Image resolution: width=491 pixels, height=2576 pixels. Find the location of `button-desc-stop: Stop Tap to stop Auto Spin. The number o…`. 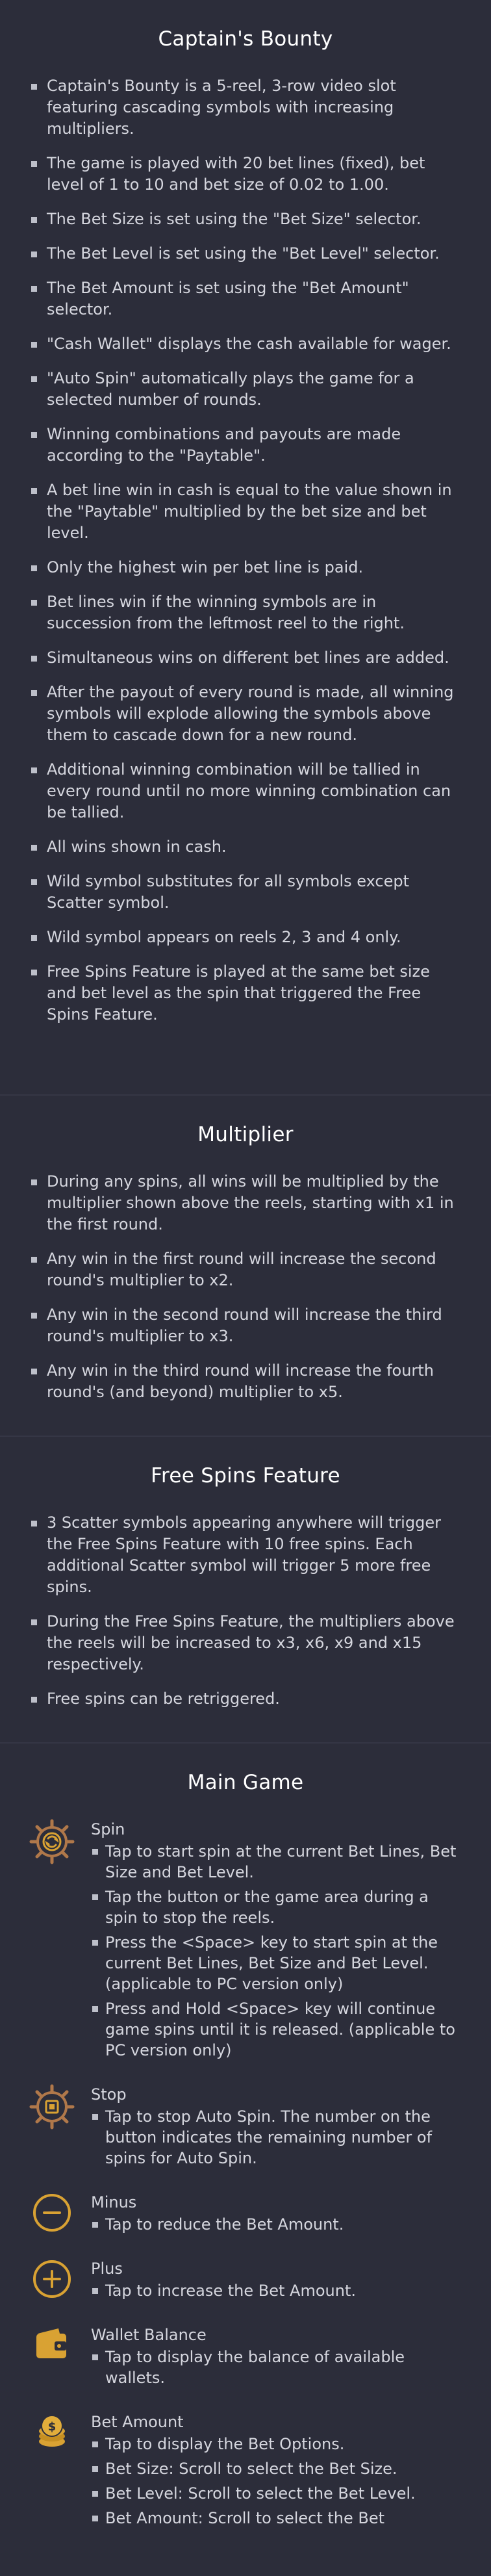

button-desc-stop: Stop Tap to stop Auto Spin. The number o… is located at coordinates (245, 2128).